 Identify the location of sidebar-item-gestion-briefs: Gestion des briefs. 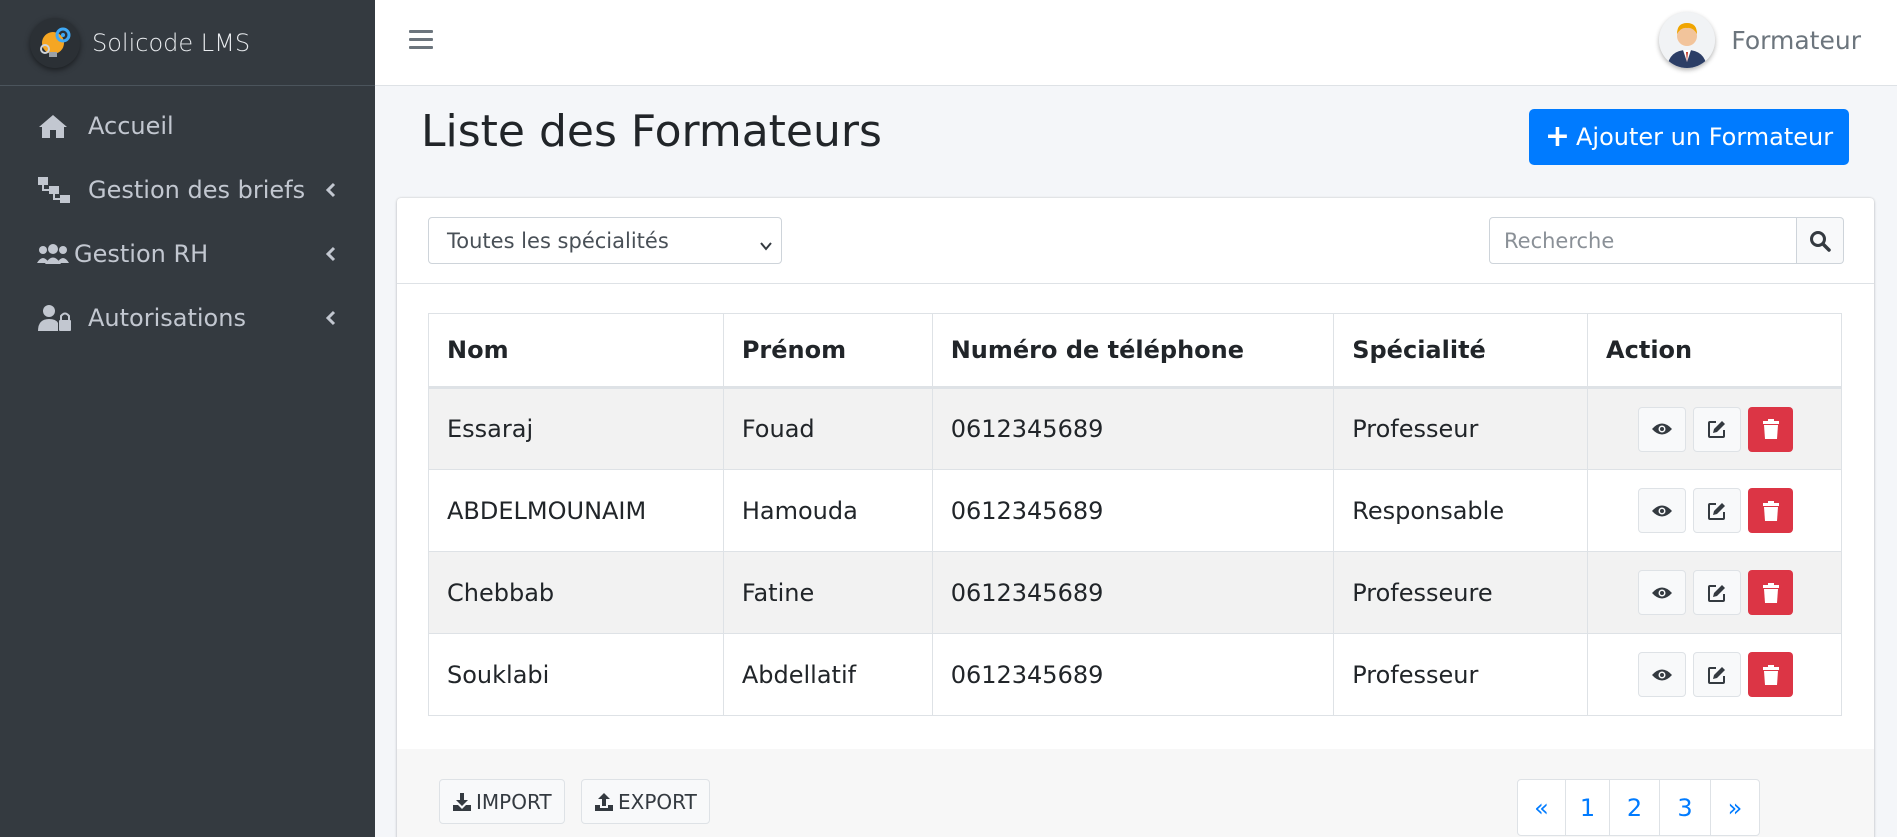
(187, 190).